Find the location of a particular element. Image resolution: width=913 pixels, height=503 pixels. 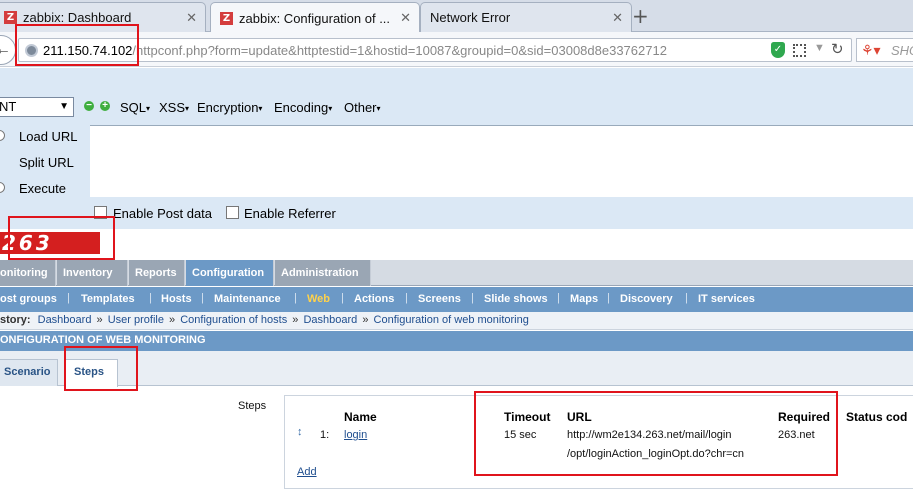

column-header-name: Name is located at coordinates (360, 417).